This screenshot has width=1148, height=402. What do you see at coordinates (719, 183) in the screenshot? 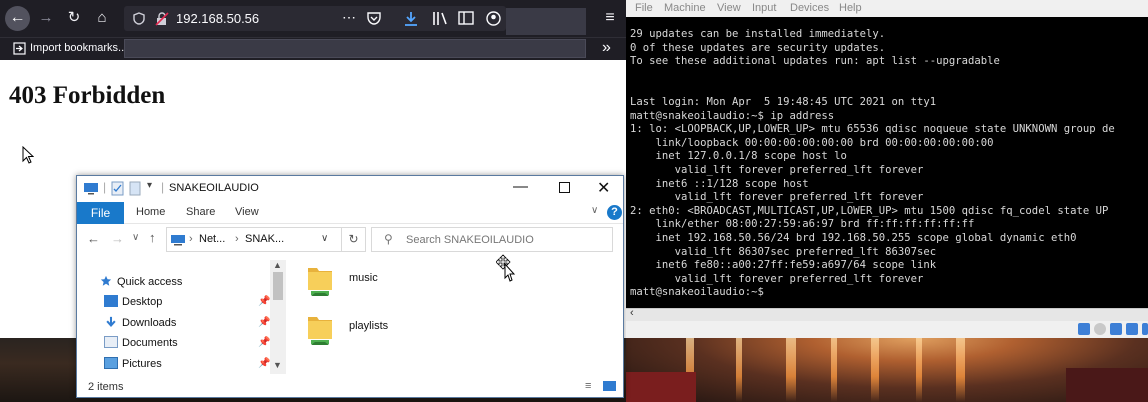
I see `terminal-line: inet6 ::1/128 scope host` at bounding box center [719, 183].